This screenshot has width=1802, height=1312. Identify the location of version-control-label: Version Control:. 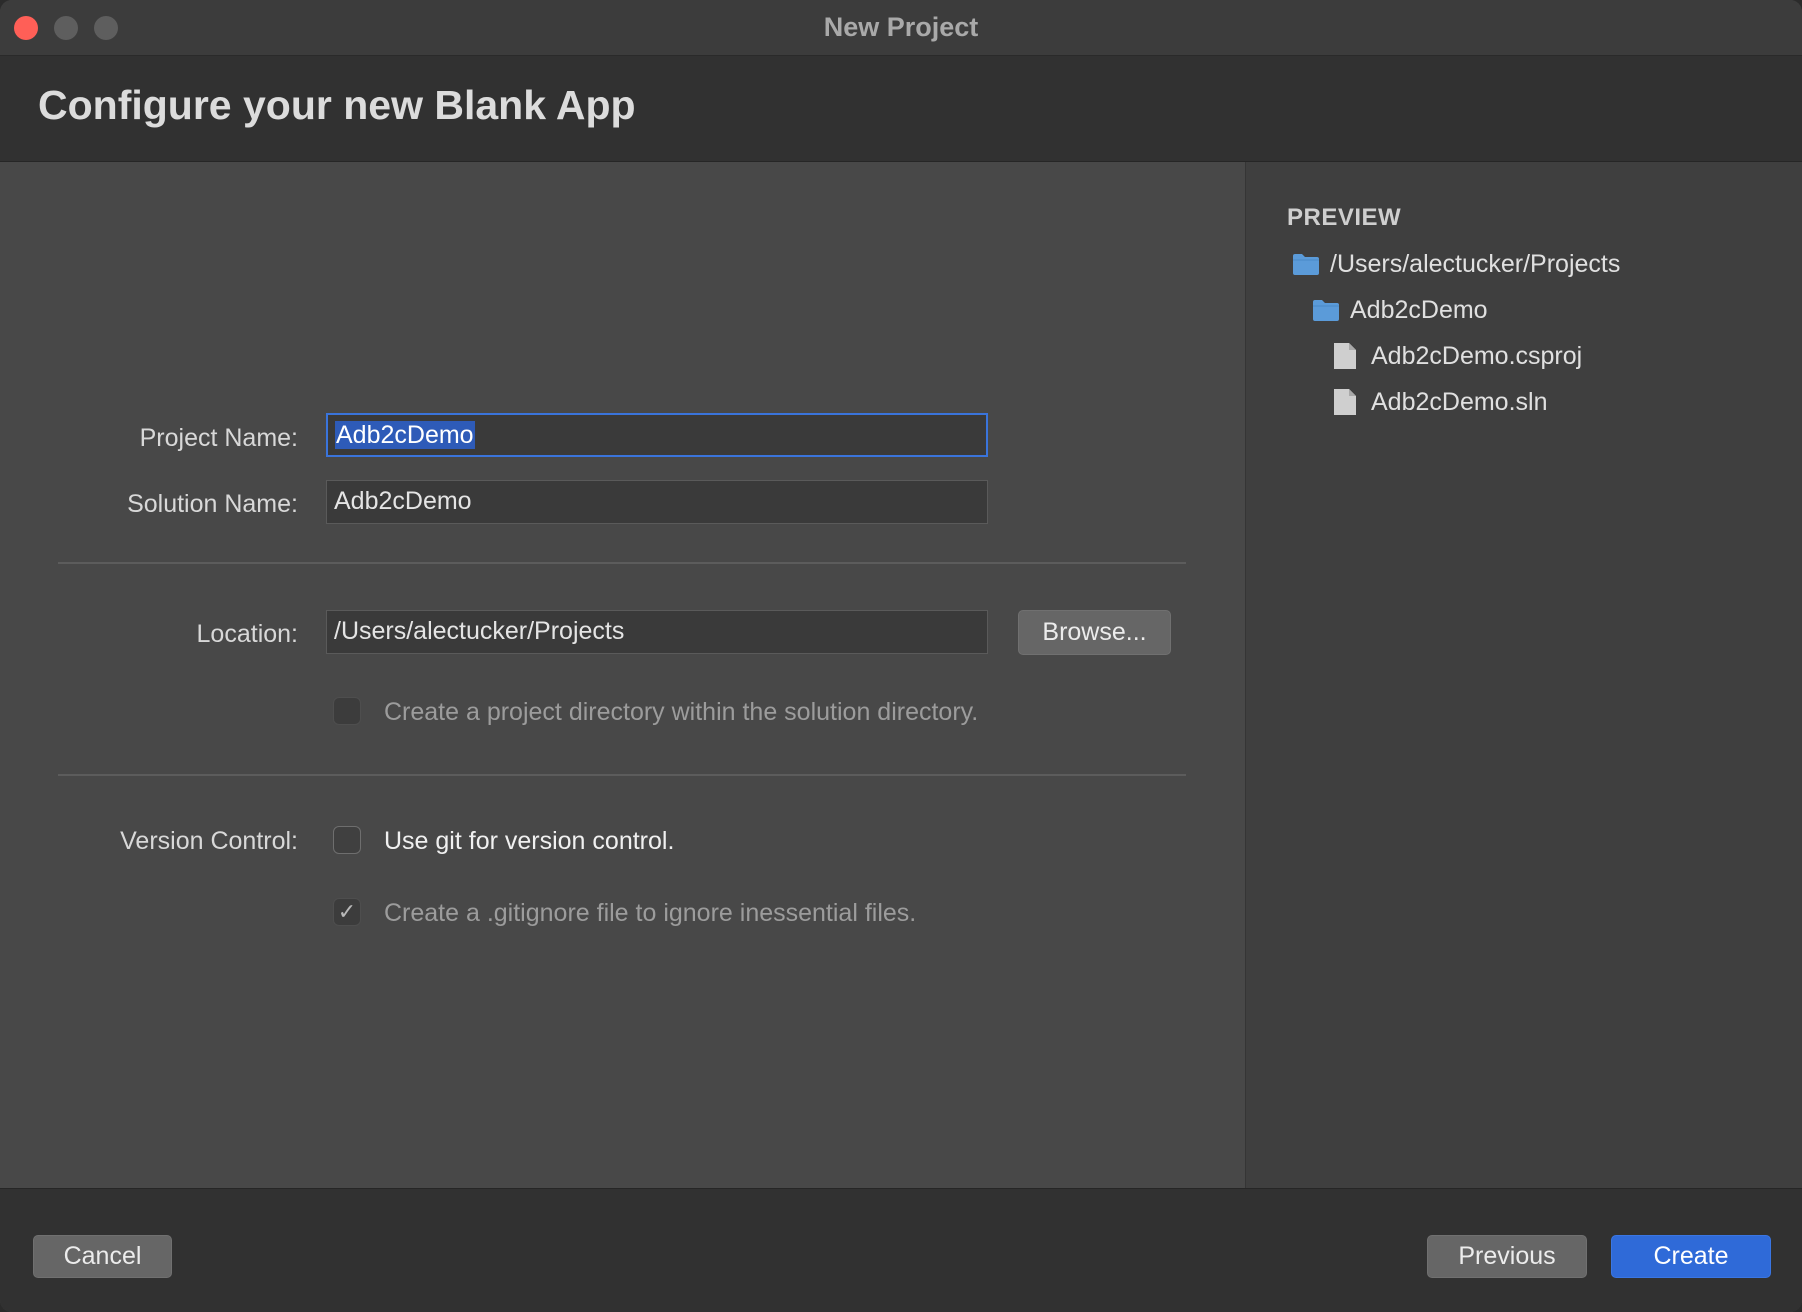
(209, 841).